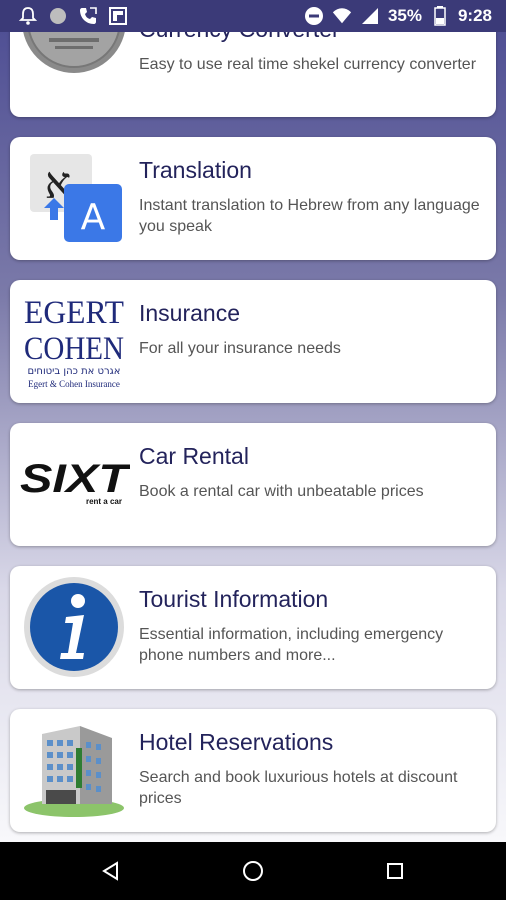 The image size is (506, 900). What do you see at coordinates (74, 371) in the screenshot?
I see `logo-hebrew: אגרט את כהן ביטוחים` at bounding box center [74, 371].